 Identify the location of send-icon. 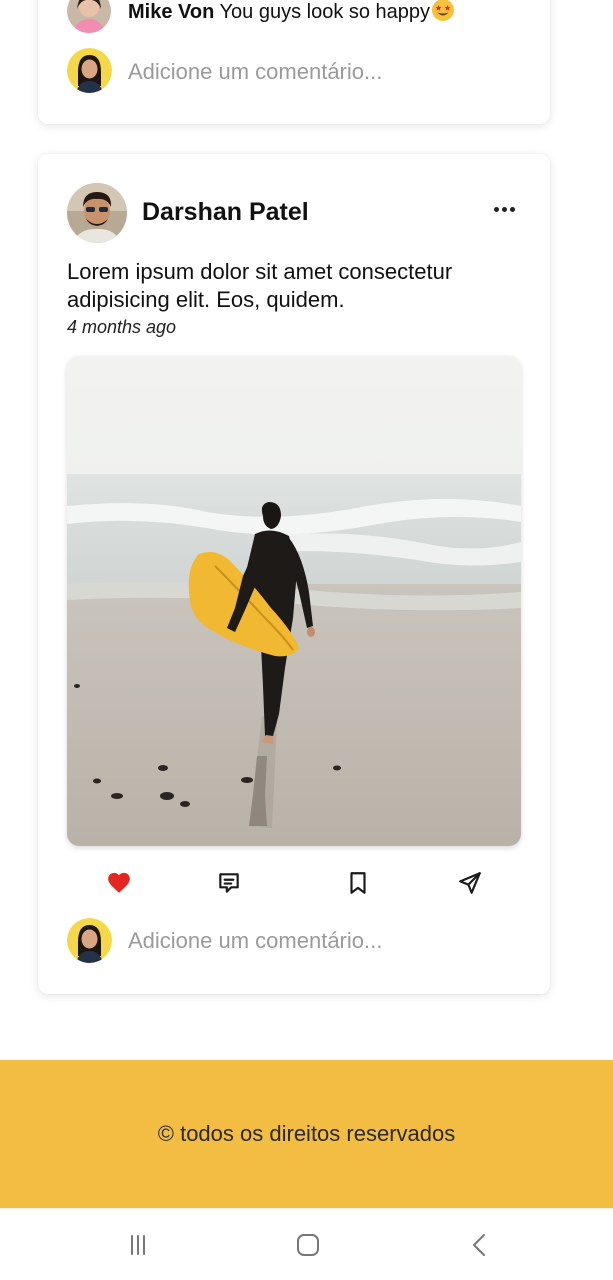
(470, 883).